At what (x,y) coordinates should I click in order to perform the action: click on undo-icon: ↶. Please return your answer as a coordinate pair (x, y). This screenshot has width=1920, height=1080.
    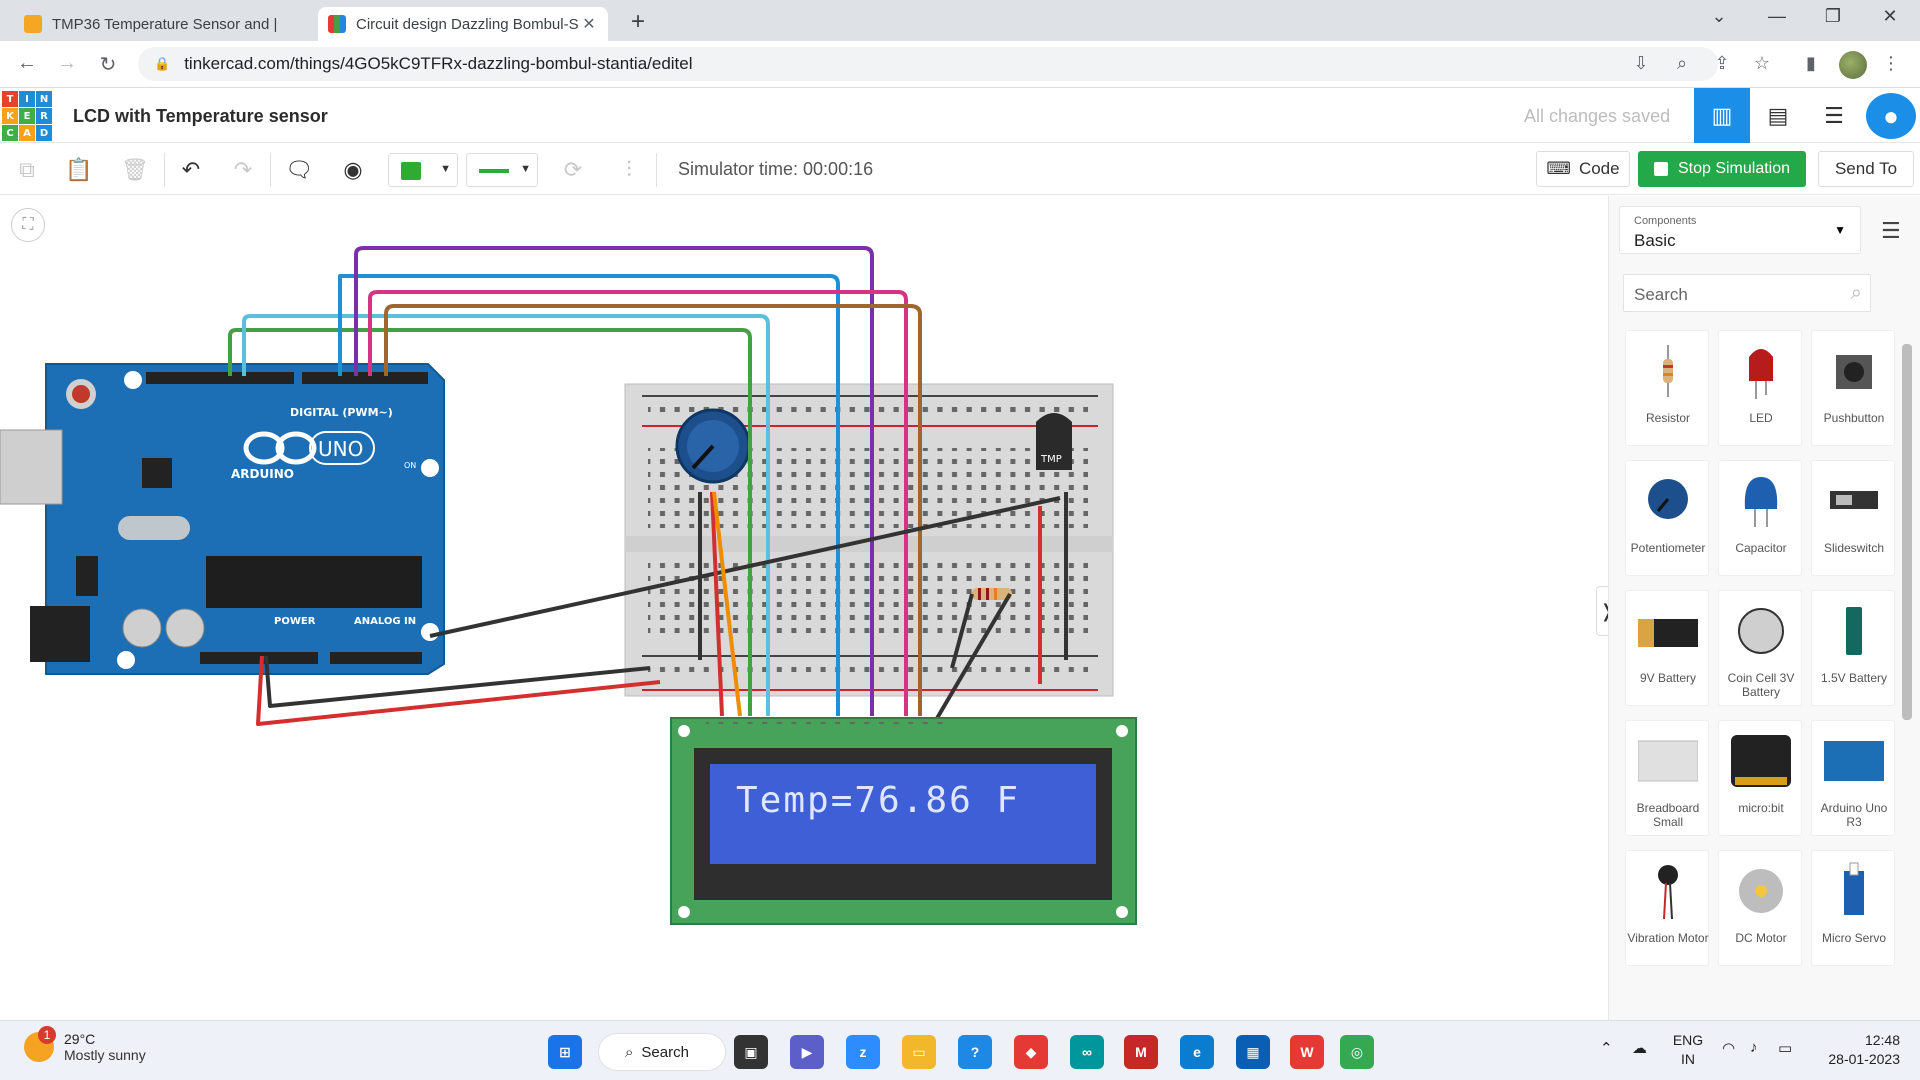
    Looking at the image, I should click on (191, 170).